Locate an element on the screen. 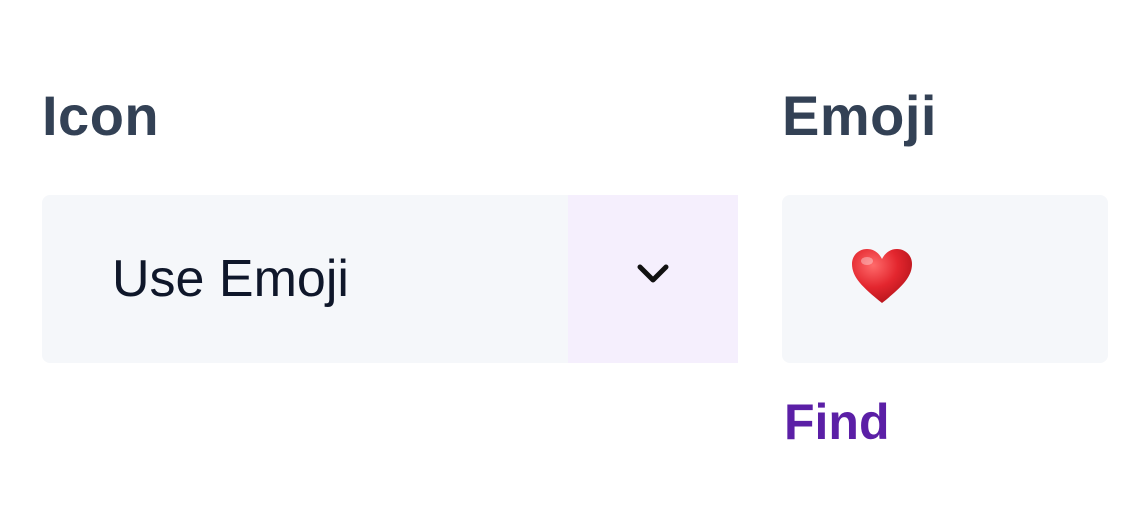  icon-type-selected-value: Use Emoji is located at coordinates (230, 279).